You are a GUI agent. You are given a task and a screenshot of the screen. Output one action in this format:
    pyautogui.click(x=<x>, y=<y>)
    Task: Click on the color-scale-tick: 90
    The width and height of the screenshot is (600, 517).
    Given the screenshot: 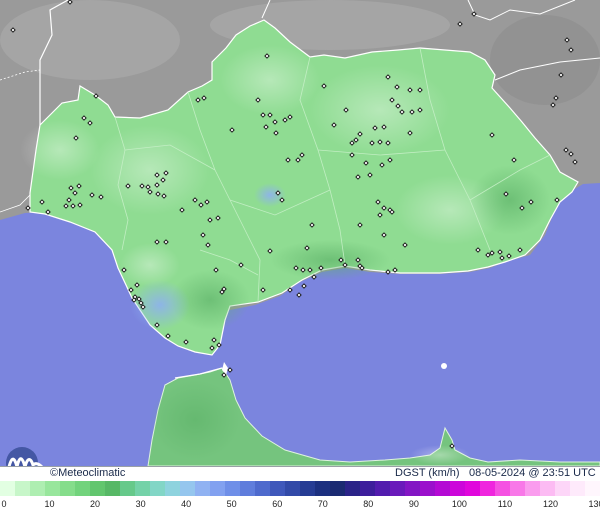 What is the action you would take?
    pyautogui.click(x=413, y=504)
    